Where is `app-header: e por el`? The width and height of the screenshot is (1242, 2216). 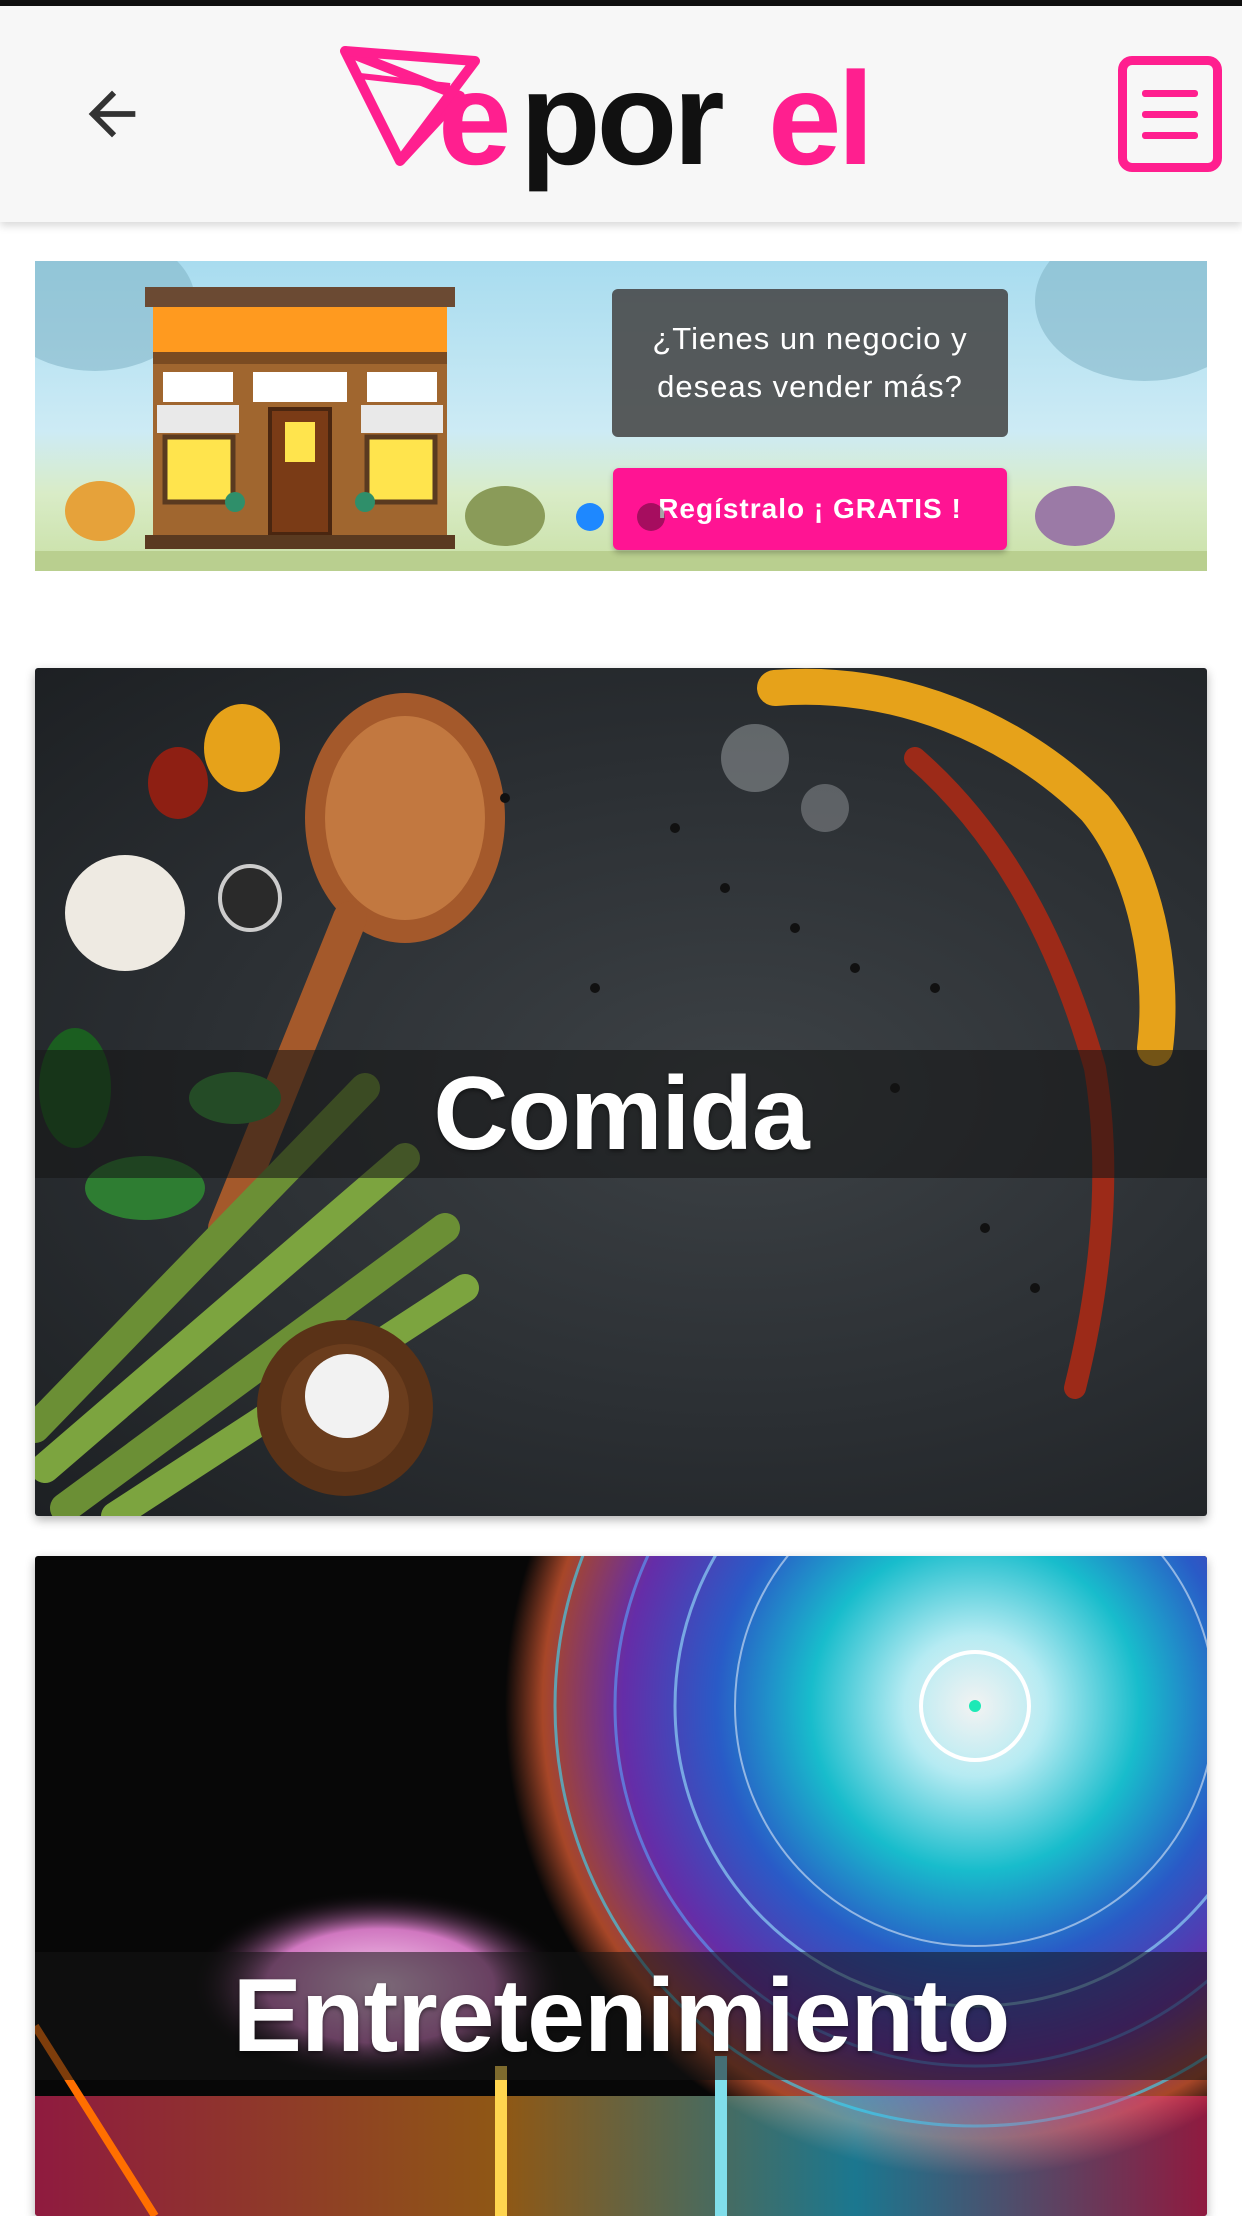 app-header: e por el is located at coordinates (621, 114).